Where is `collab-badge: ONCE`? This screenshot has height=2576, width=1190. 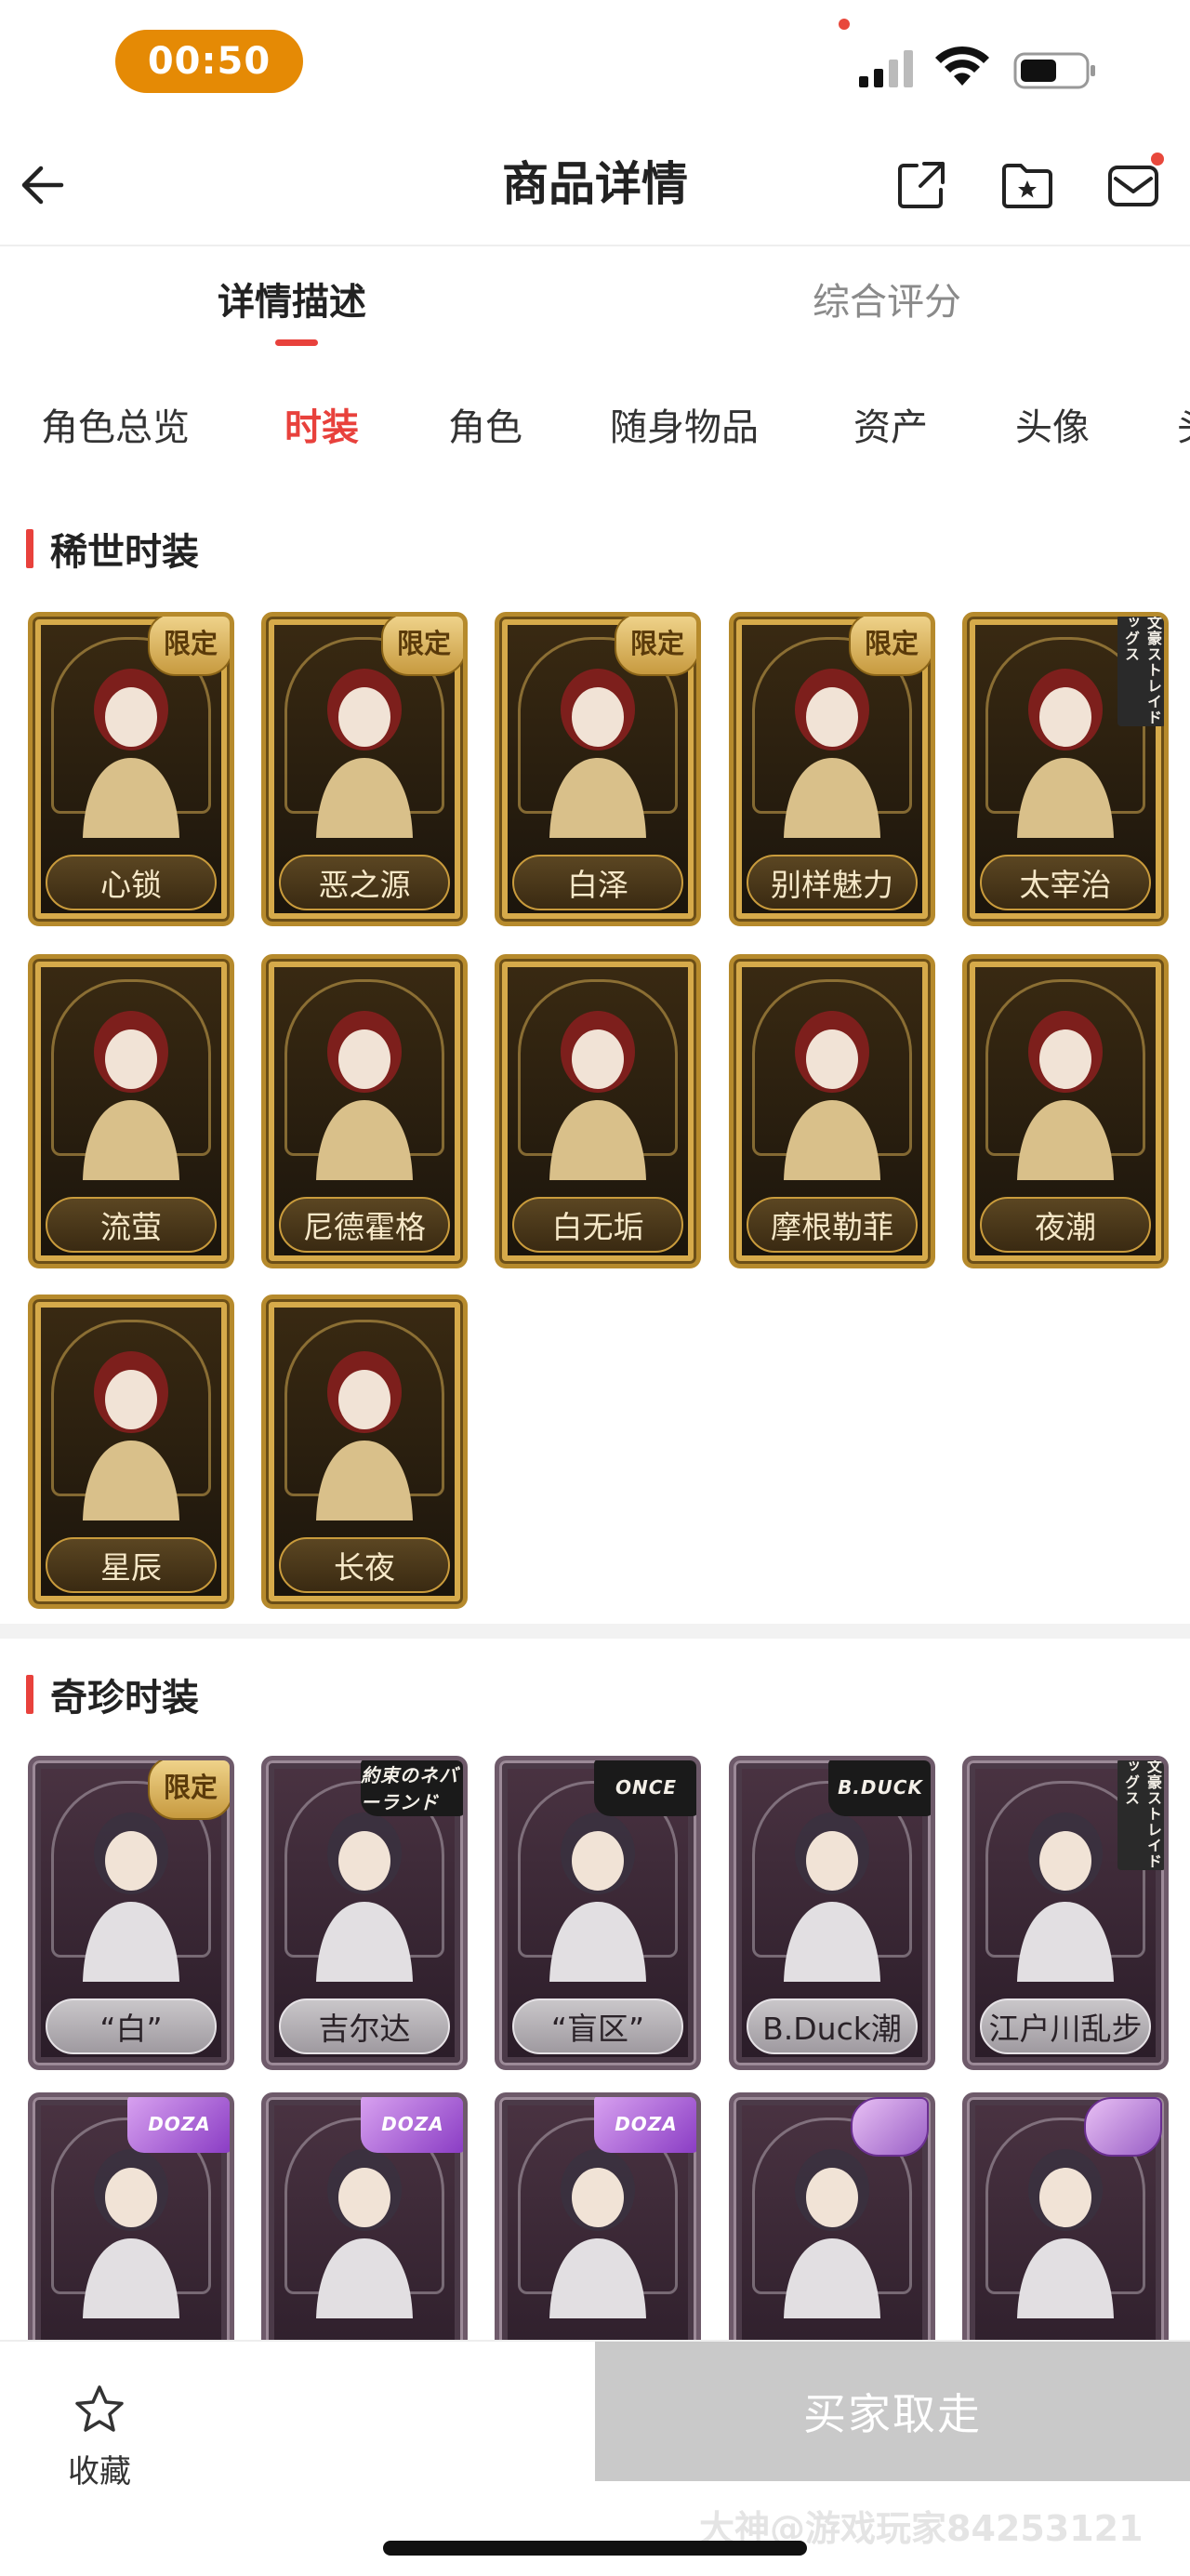 collab-badge: ONCE is located at coordinates (645, 1788).